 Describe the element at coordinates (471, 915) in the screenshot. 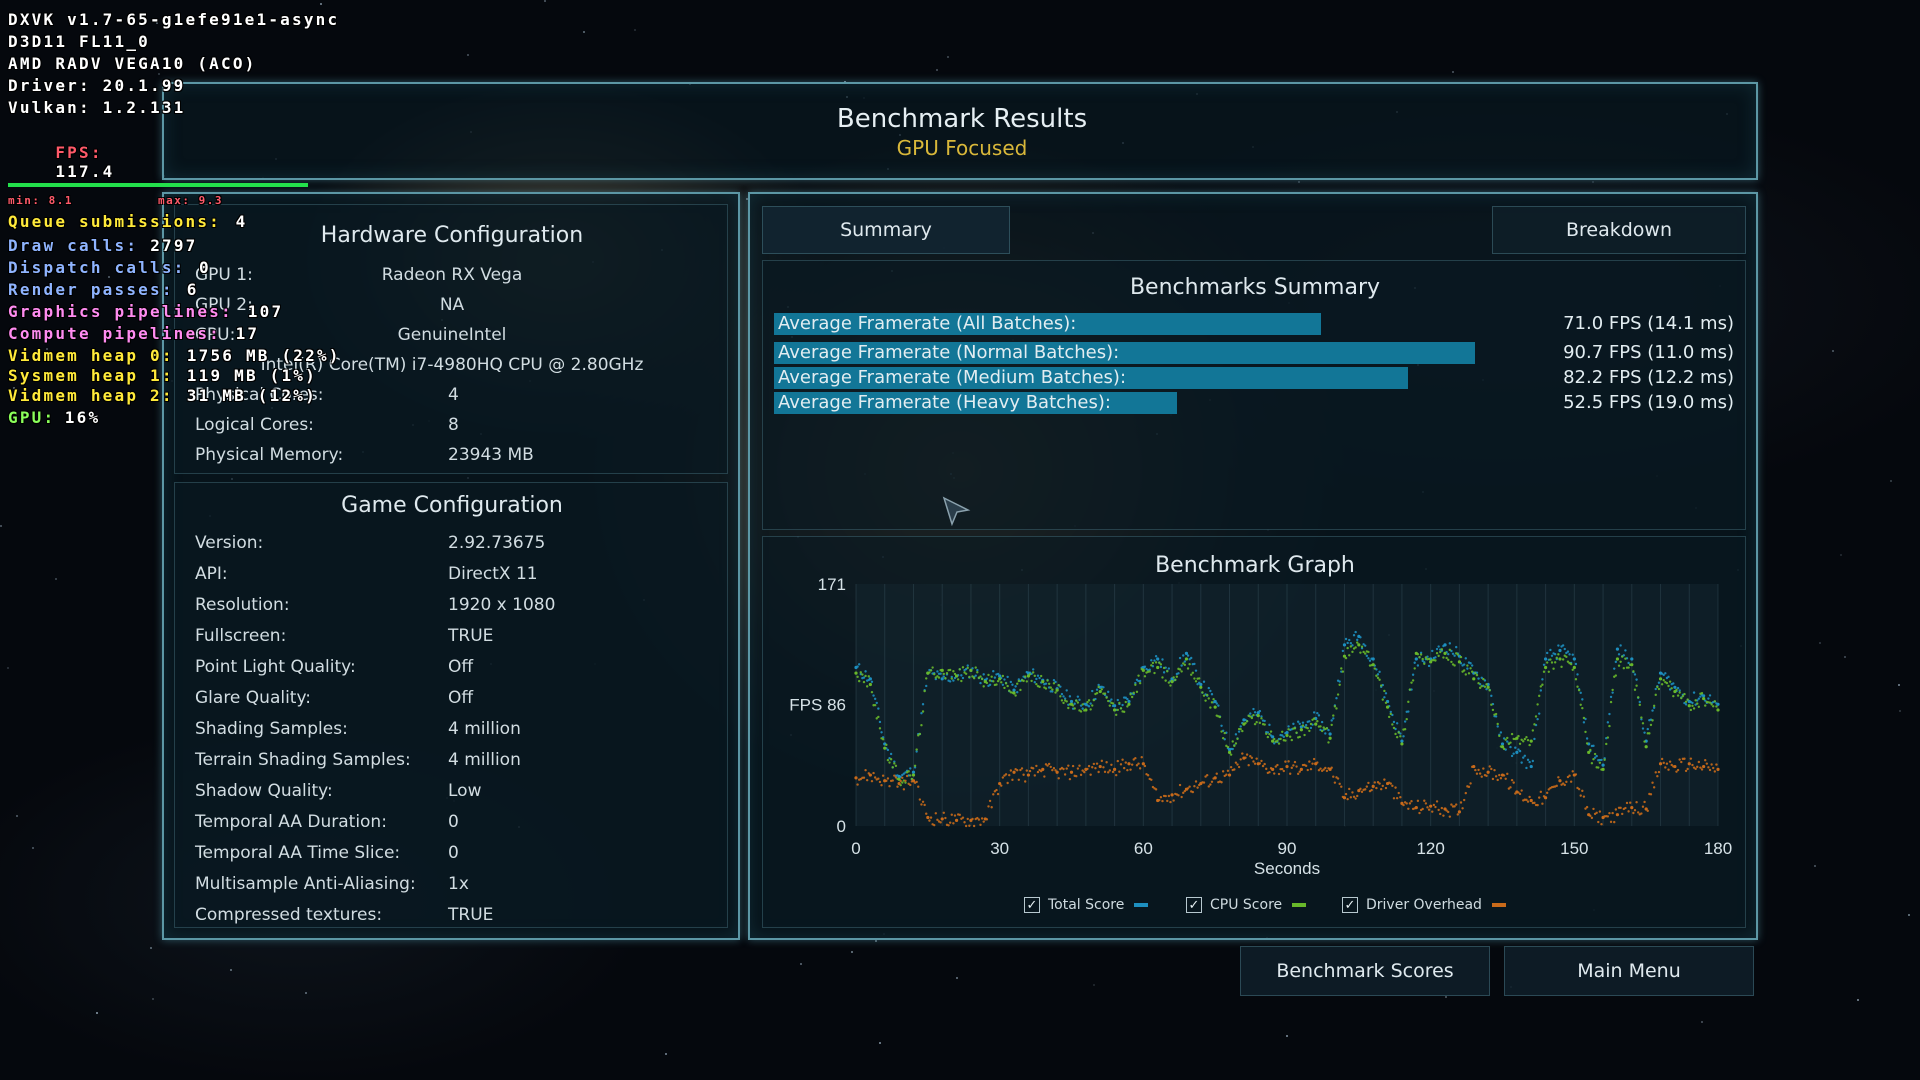

I see `game-value: TRUE` at that location.